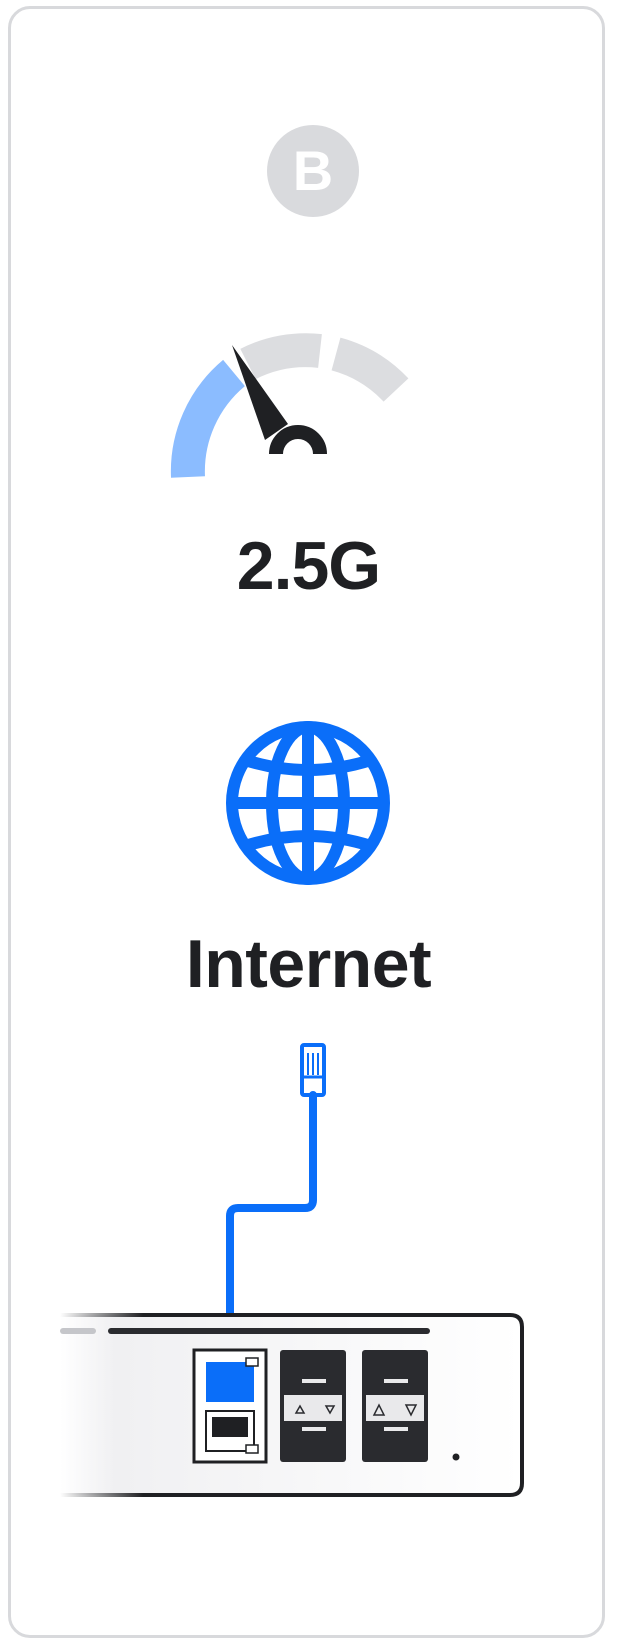 The image size is (617, 1648). Describe the element at coordinates (271, 1215) in the screenshot. I see `ethernet-cable` at that location.